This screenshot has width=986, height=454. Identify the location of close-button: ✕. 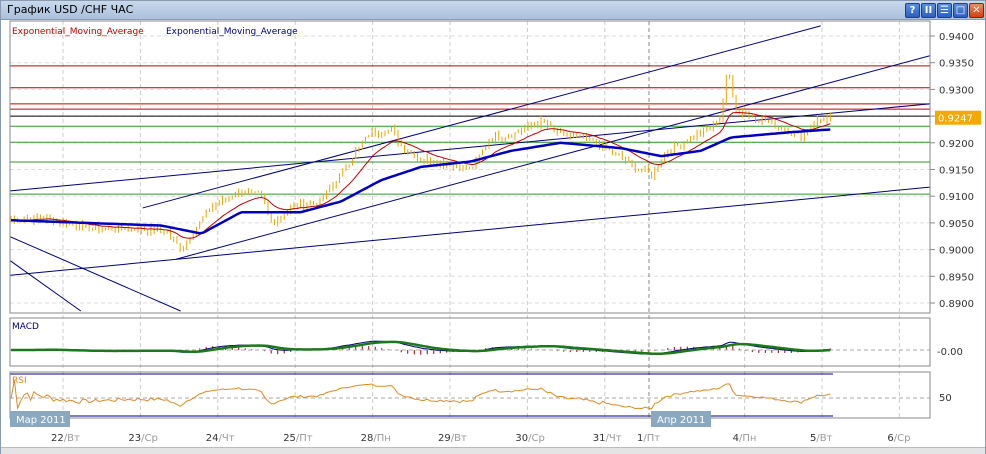
(976, 10).